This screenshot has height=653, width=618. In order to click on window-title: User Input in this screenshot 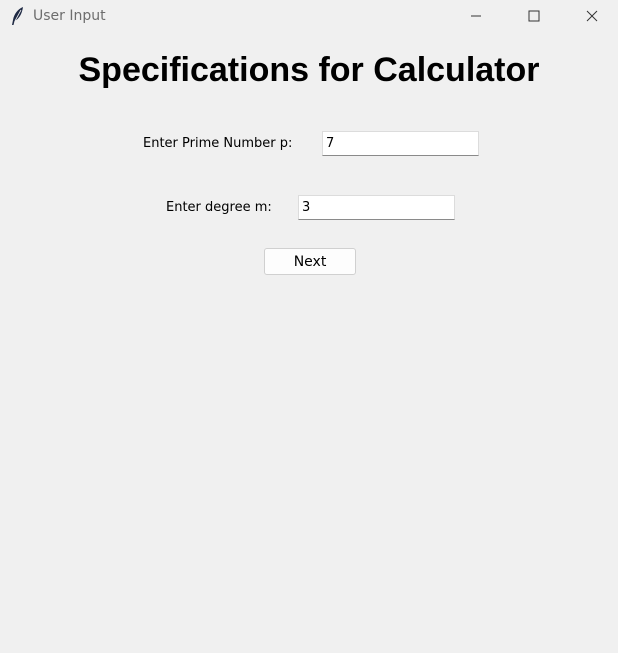, I will do `click(69, 16)`.